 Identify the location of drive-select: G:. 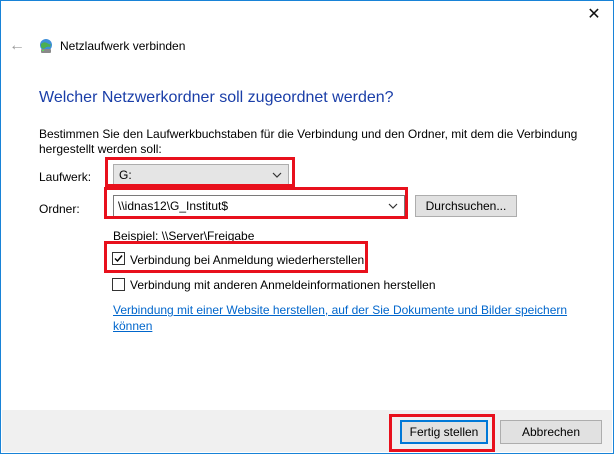
(201, 175).